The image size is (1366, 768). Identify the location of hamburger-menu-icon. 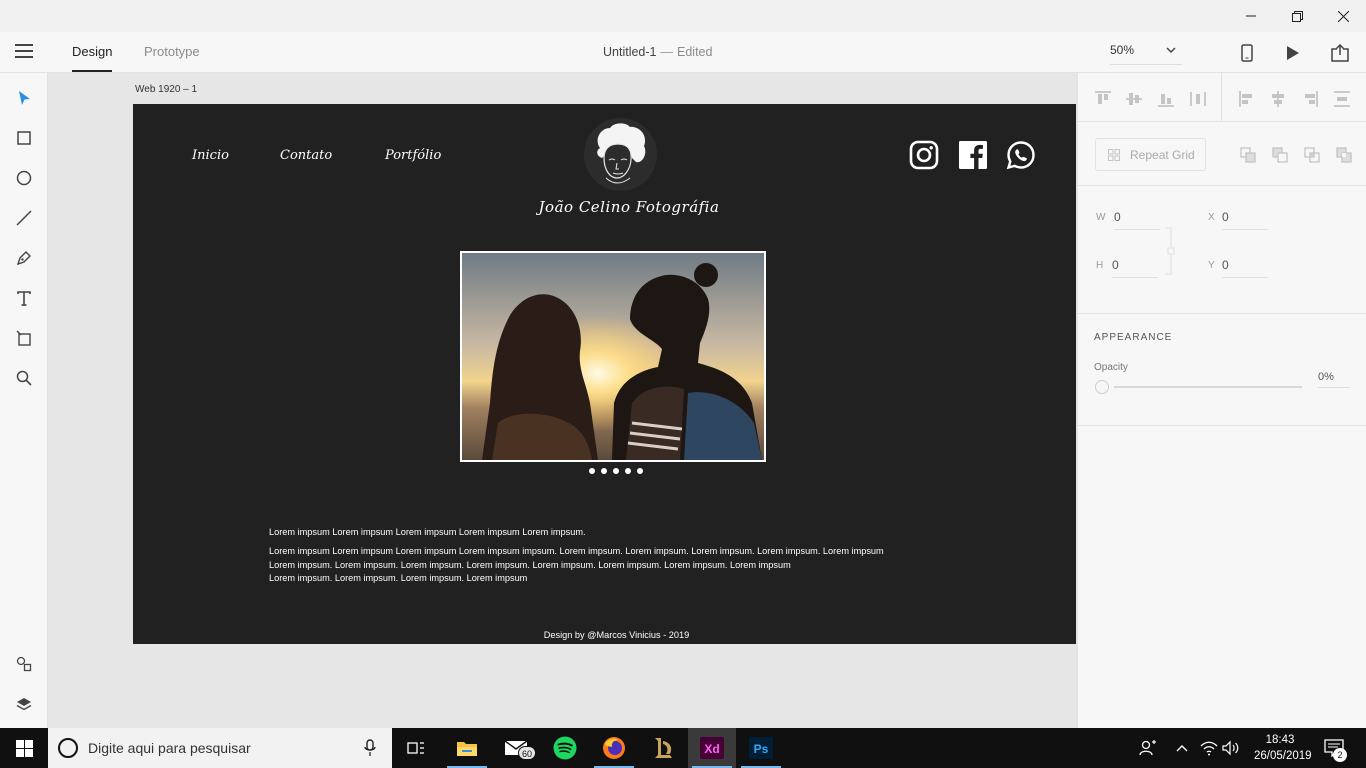
(24, 52).